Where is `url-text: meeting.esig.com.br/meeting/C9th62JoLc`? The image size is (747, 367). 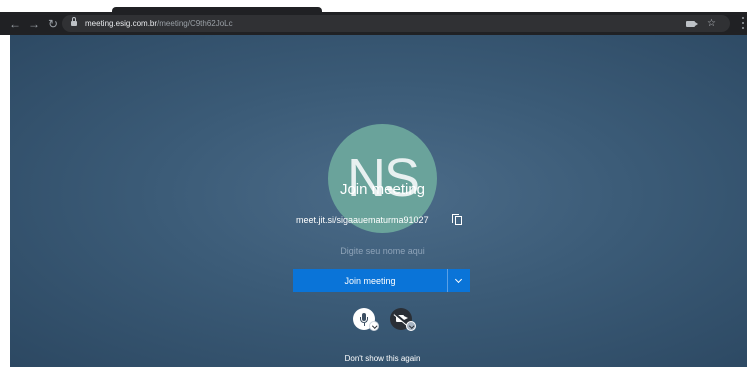
url-text: meeting.esig.com.br/meeting/C9th62JoLc is located at coordinates (159, 23).